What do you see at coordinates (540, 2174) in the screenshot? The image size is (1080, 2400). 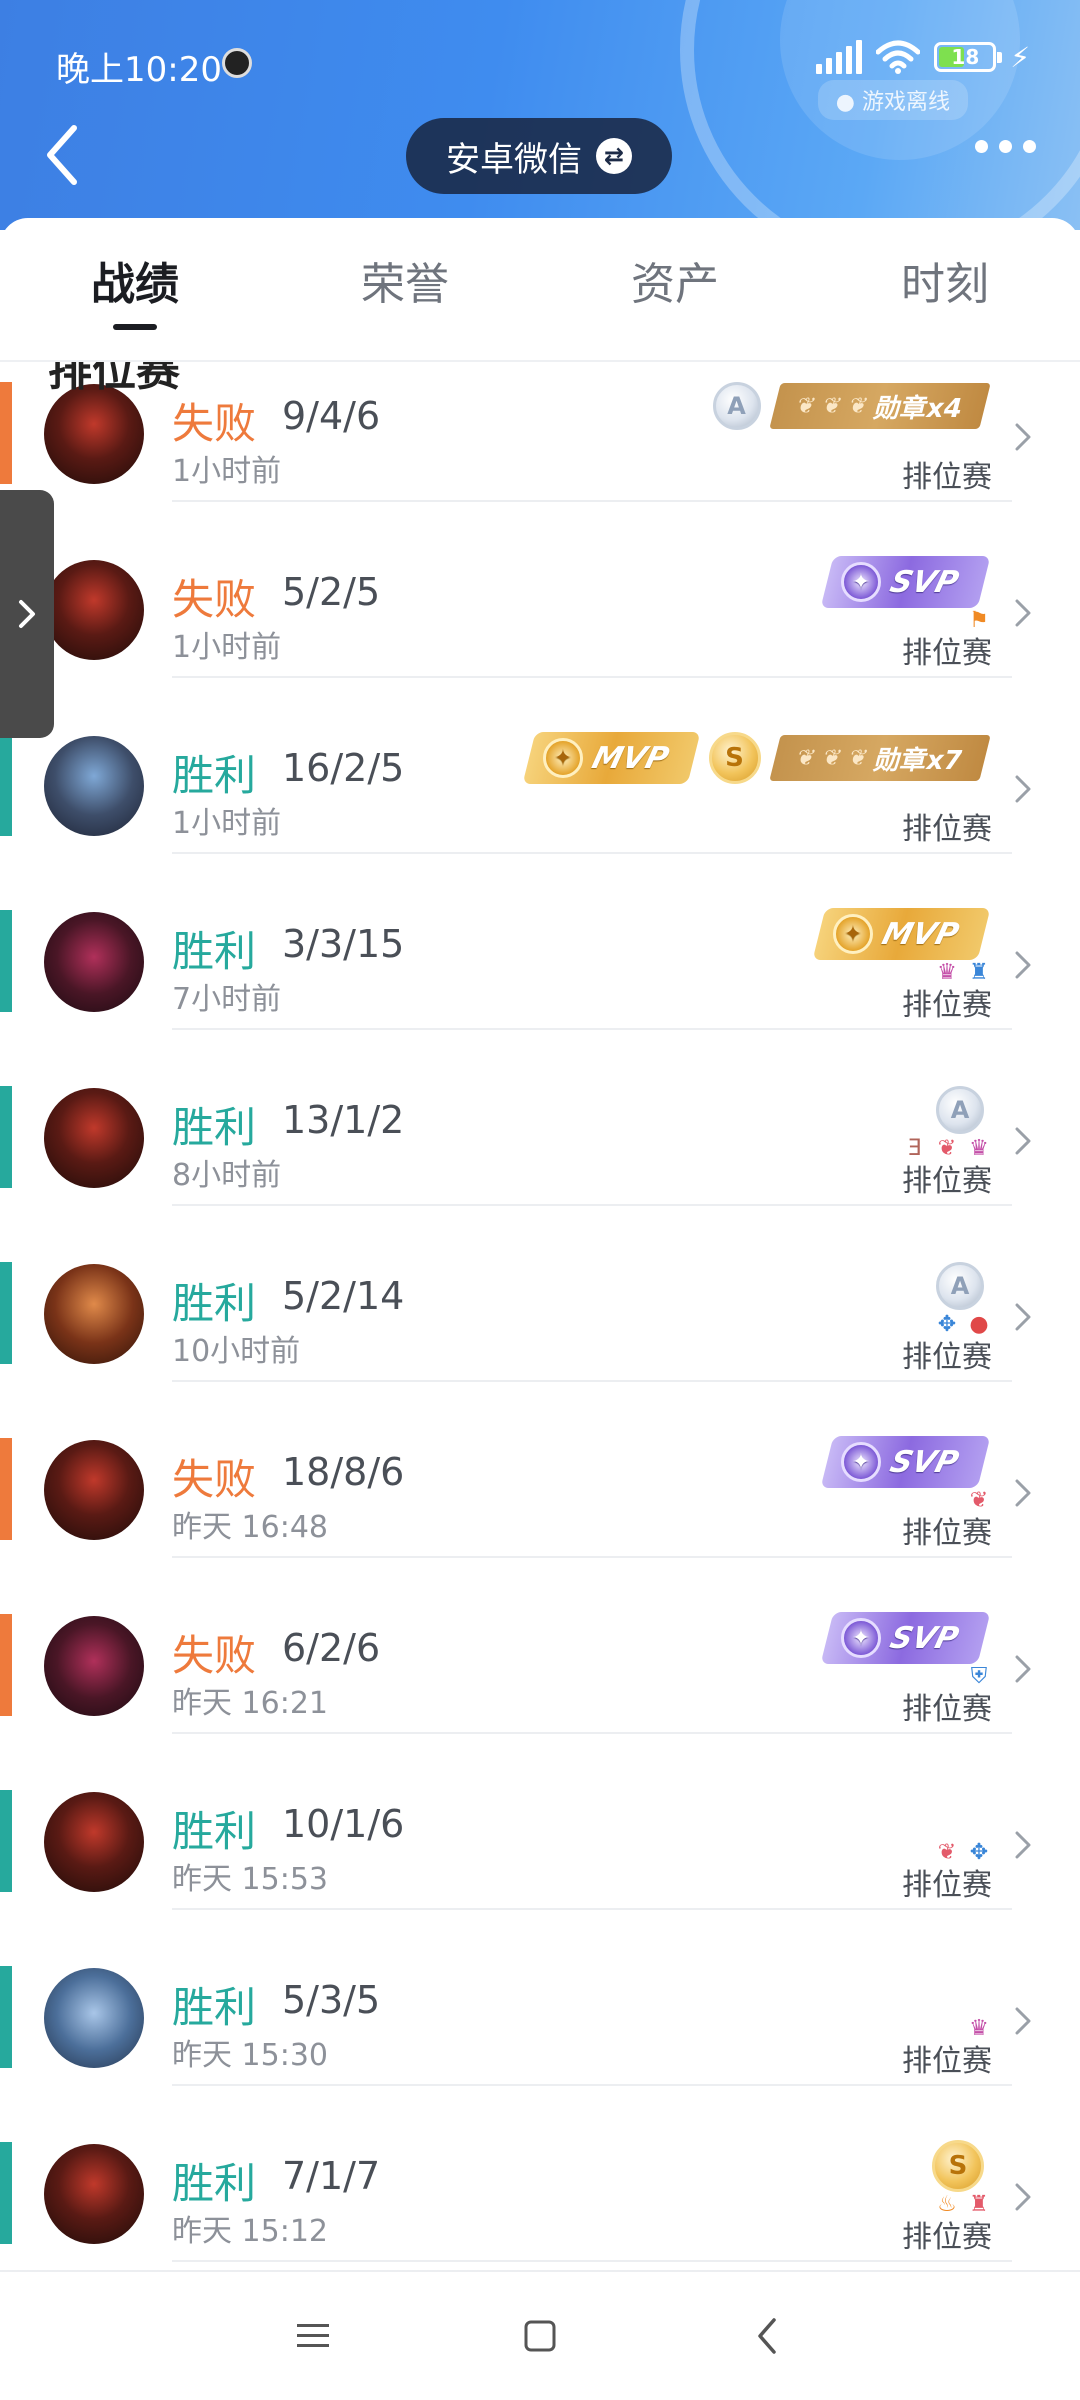 I see `match-row: 胜利 7/1/7 昨天 15:12 排位赛 S ♨ ♜` at bounding box center [540, 2174].